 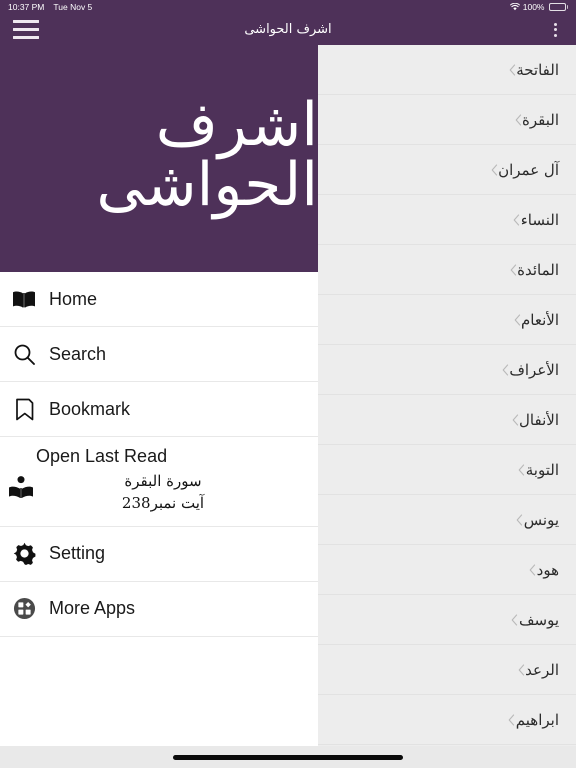 What do you see at coordinates (533, 7) in the screenshot?
I see `battery-percent-label: 100%` at bounding box center [533, 7].